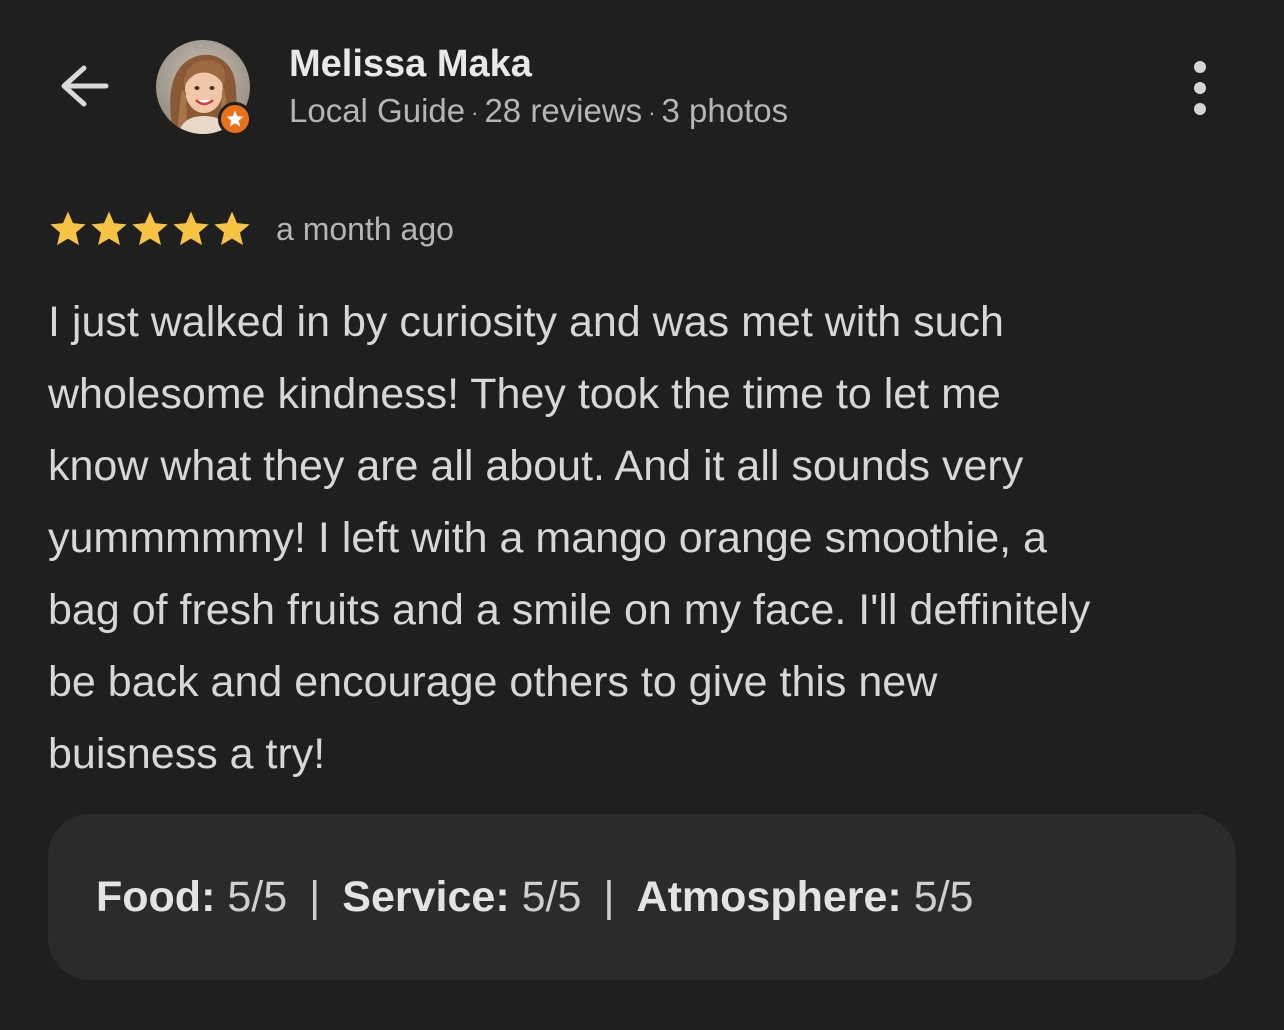 The width and height of the screenshot is (1284, 1030). What do you see at coordinates (156, 896) in the screenshot?
I see `attribute-label: Food:` at bounding box center [156, 896].